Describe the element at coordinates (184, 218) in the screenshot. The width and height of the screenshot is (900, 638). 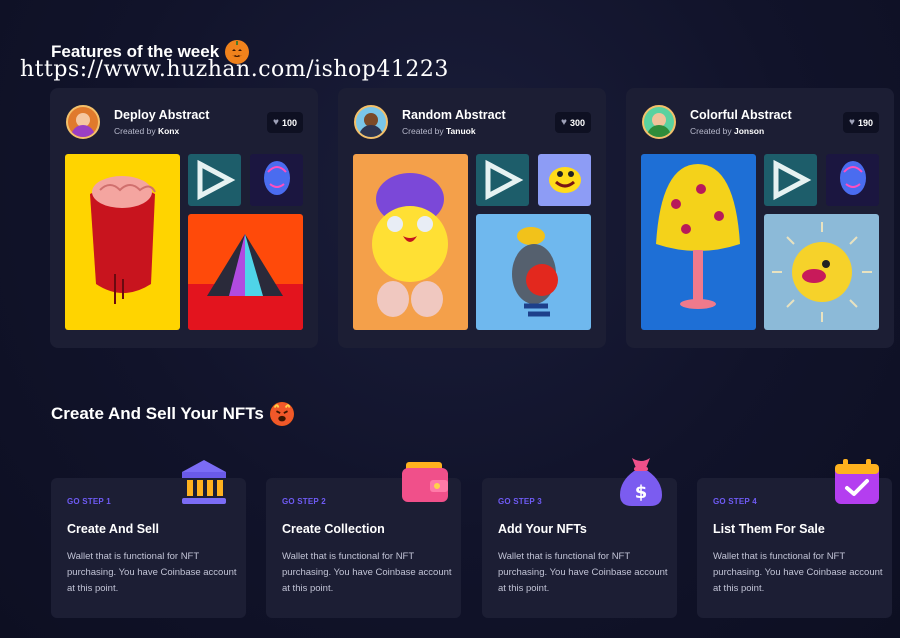
I see `feature-card: Deploy Abstract Created by Konx ♥ 100` at that location.